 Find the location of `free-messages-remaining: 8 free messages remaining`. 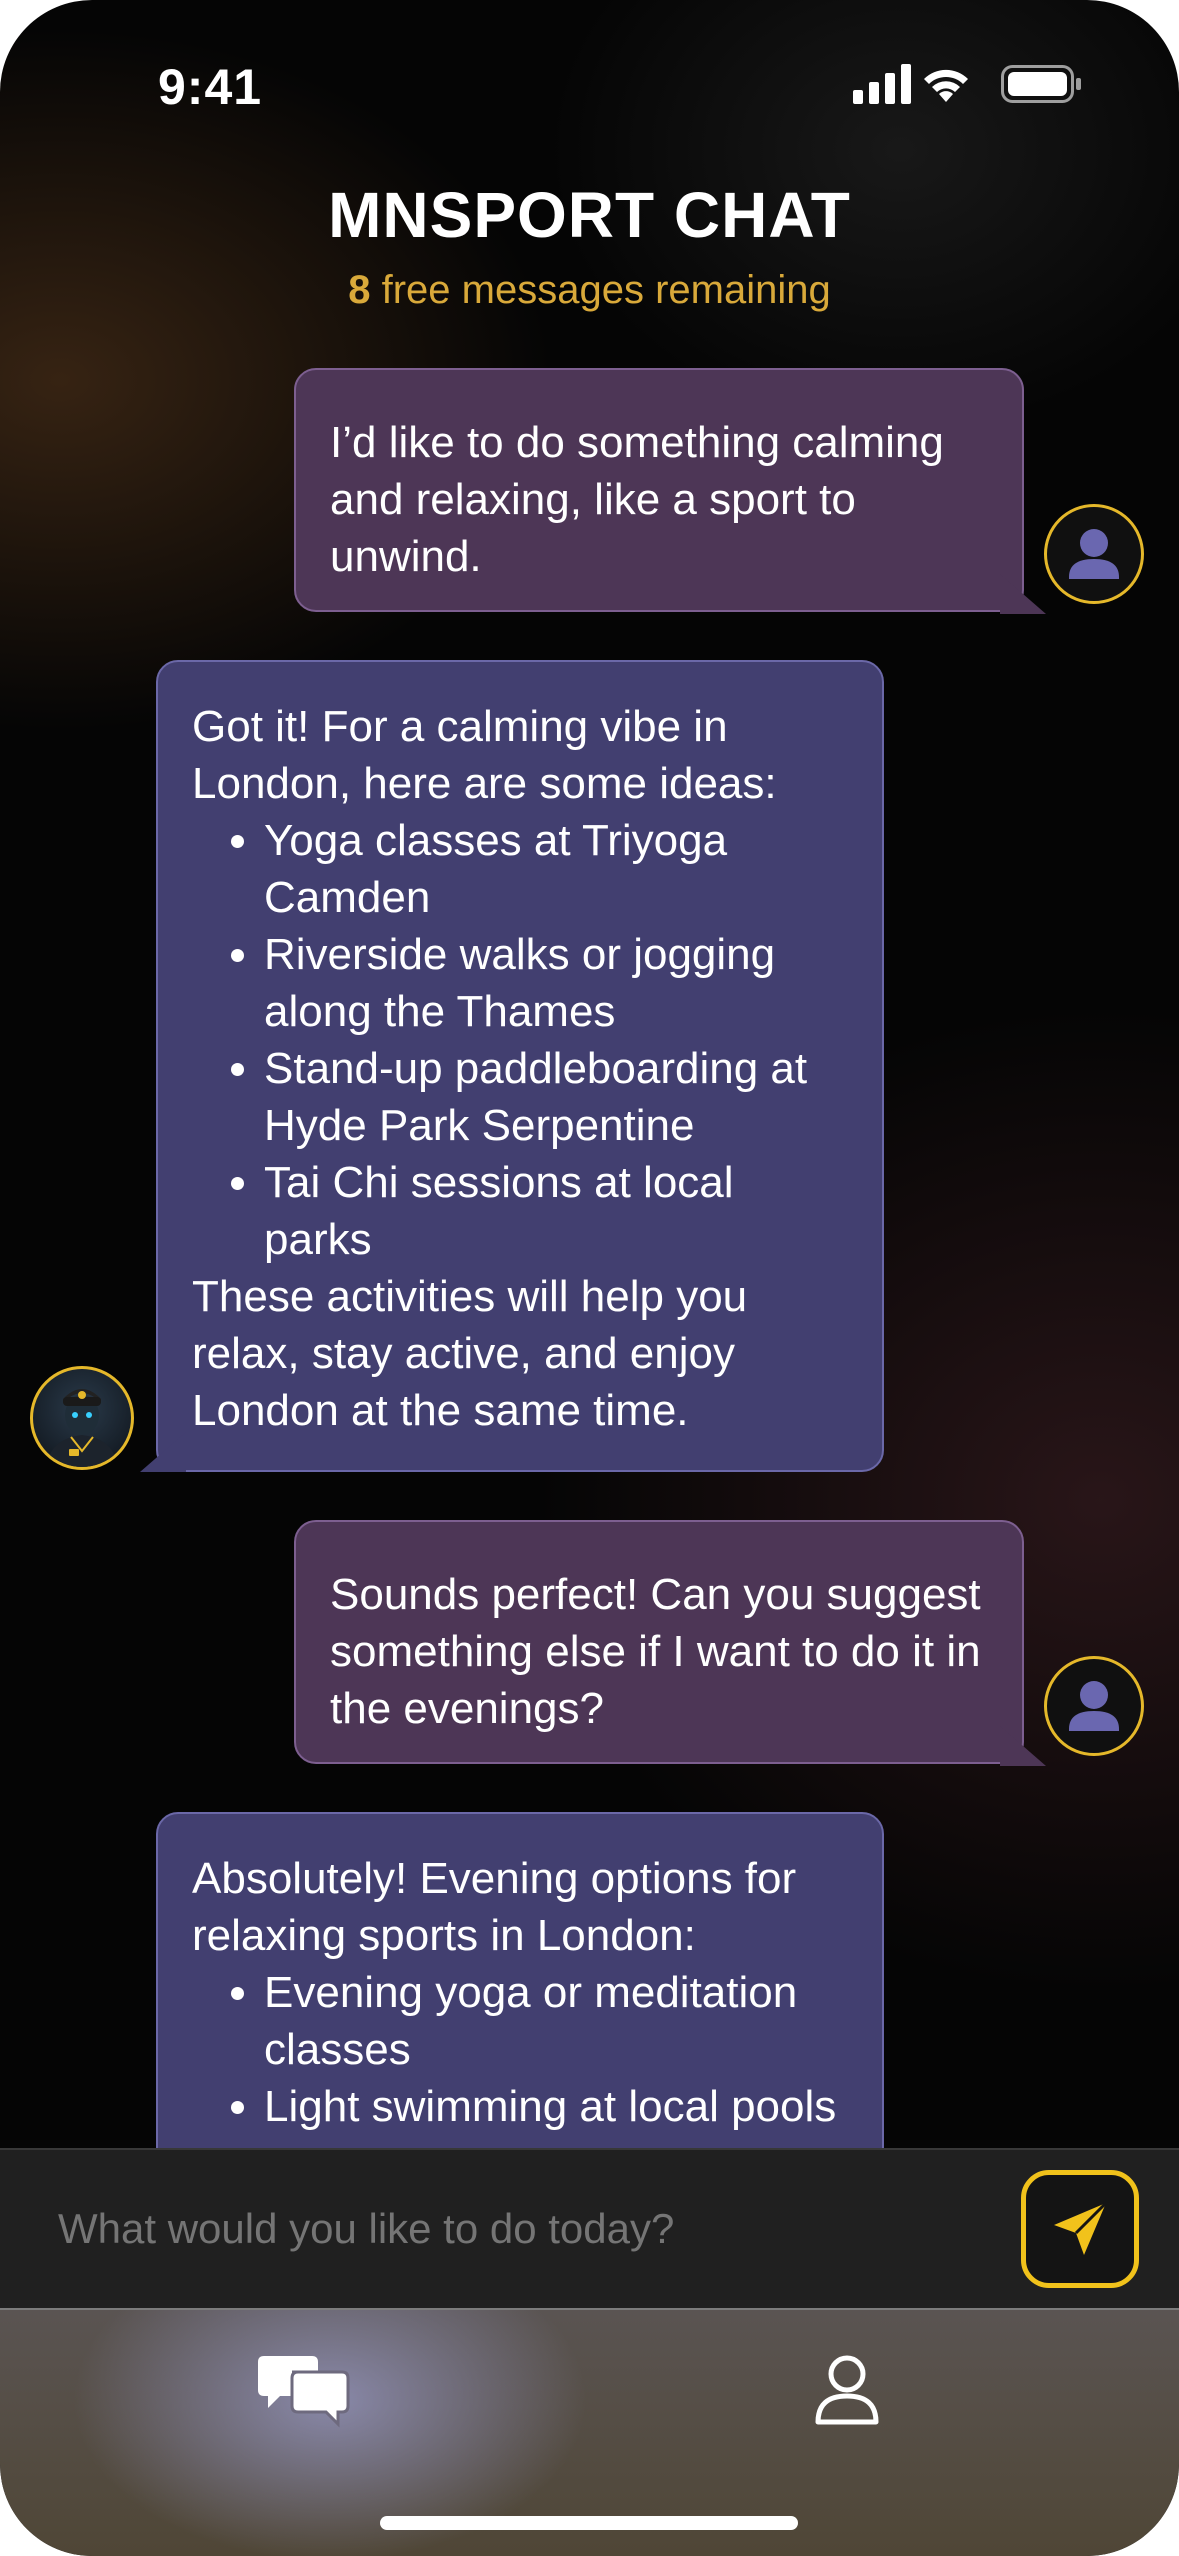

free-messages-remaining: 8 free messages remaining is located at coordinates (589, 290).